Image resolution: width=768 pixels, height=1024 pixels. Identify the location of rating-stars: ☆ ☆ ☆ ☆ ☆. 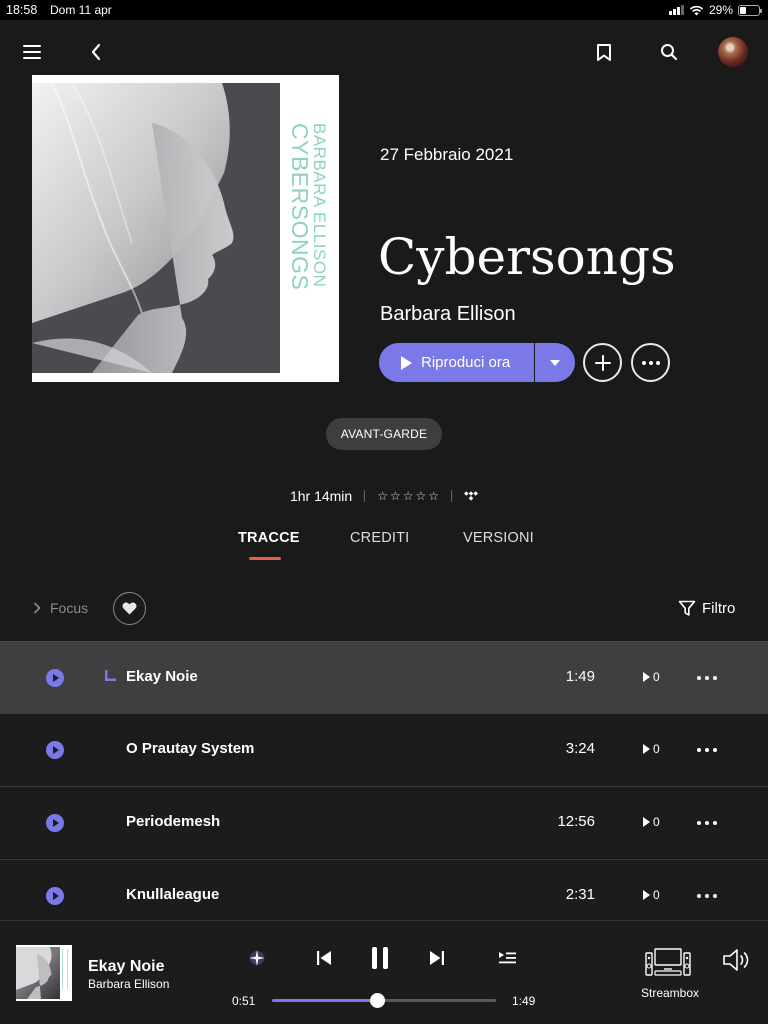
(408, 496).